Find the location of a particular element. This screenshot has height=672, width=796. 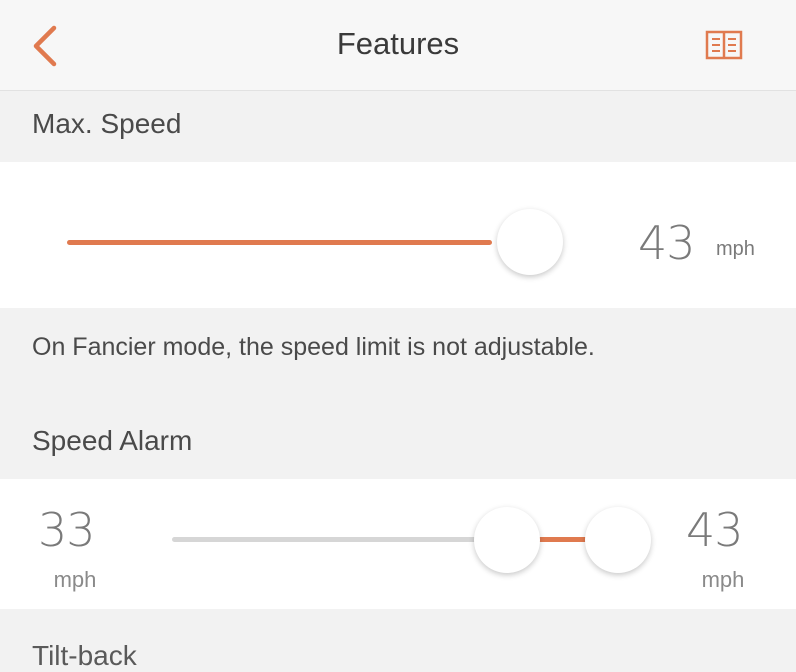

book-icon is located at coordinates (724, 45).